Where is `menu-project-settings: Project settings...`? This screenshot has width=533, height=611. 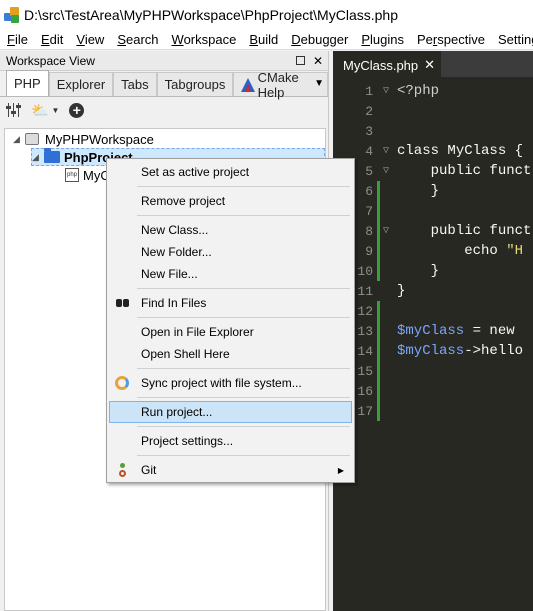 menu-project-settings: Project settings... is located at coordinates (230, 441).